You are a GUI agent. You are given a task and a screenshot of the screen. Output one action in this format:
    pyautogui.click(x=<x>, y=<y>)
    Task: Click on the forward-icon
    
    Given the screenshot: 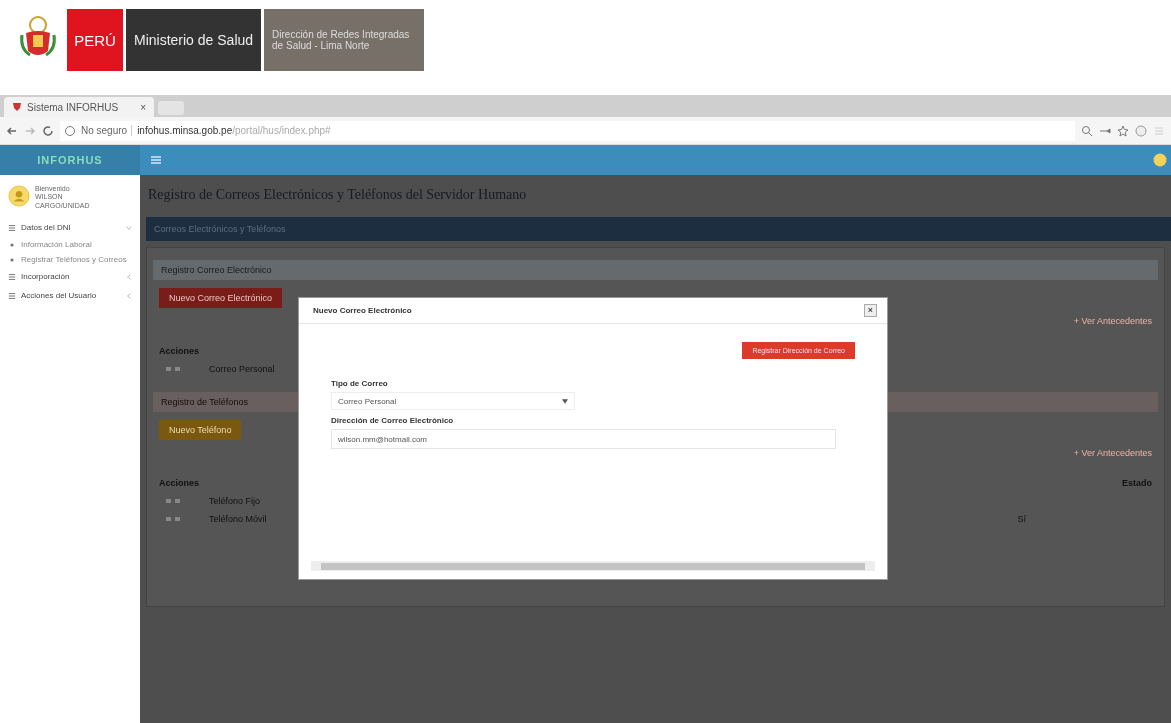 What is the action you would take?
    pyautogui.click(x=30, y=130)
    